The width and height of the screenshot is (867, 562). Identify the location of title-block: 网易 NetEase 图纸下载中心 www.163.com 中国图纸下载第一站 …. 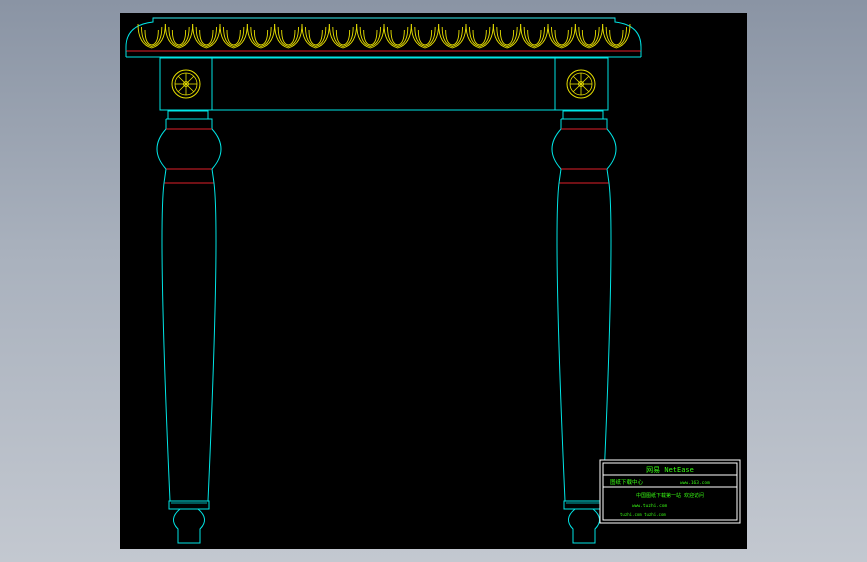
(670, 491).